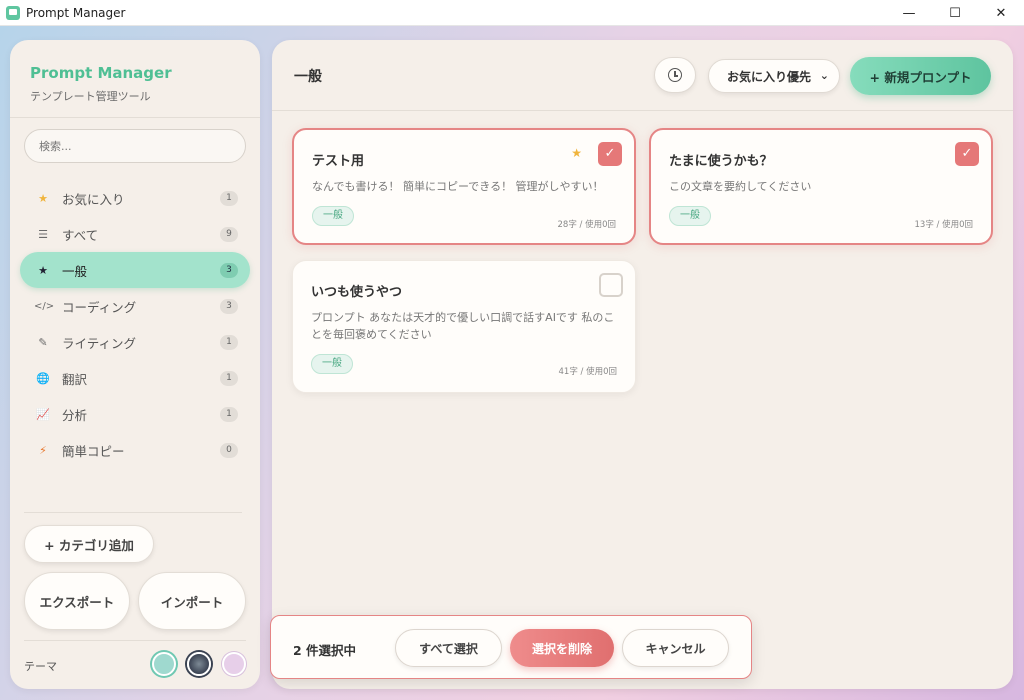 The height and width of the screenshot is (700, 1024). I want to click on chevron-down-icon: ⌄, so click(824, 75).